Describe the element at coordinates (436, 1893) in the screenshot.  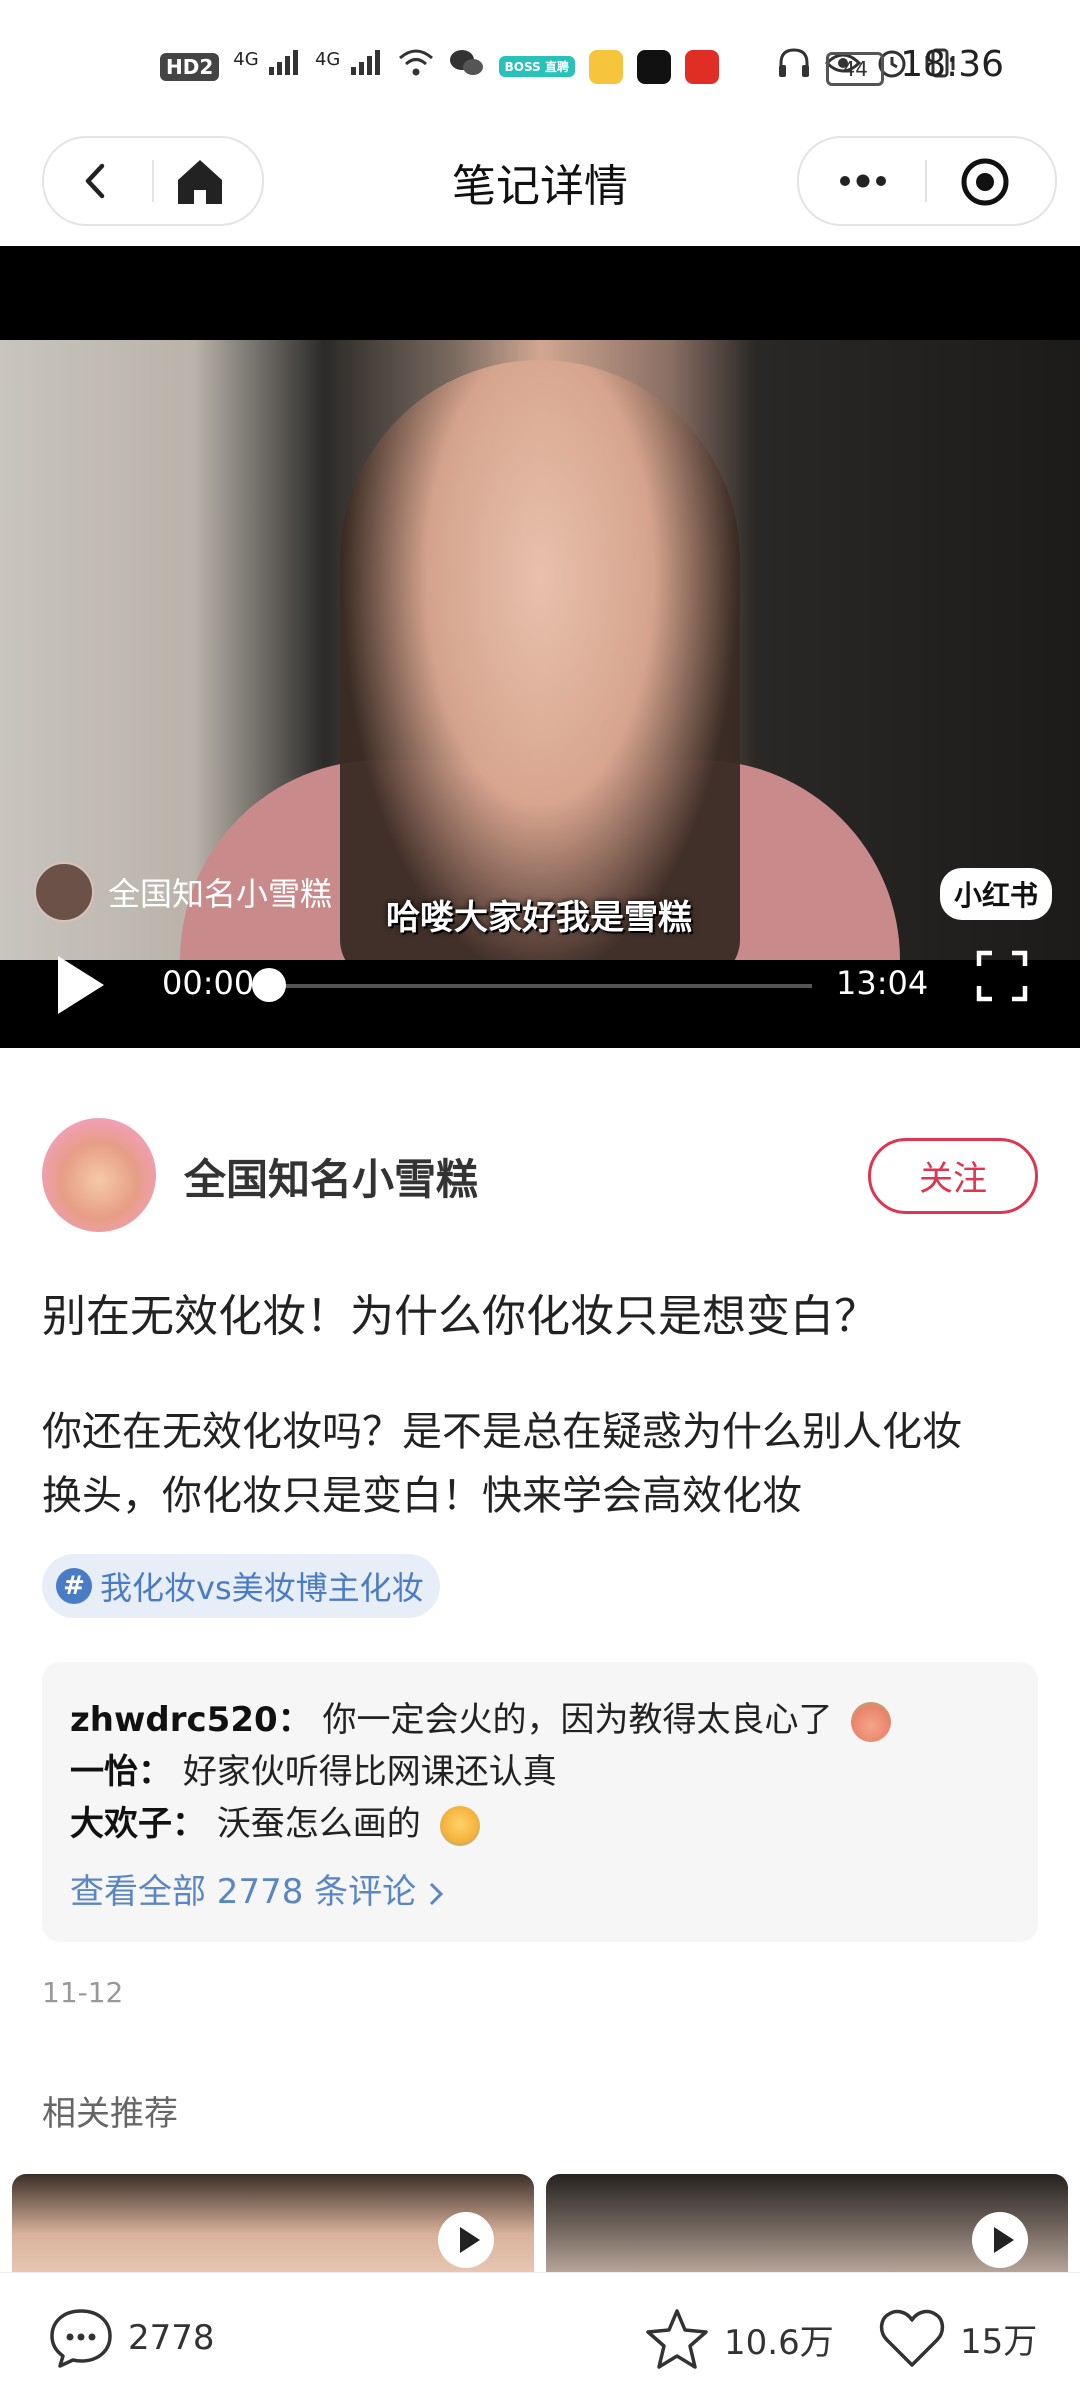
I see `chevron-right-icon` at that location.